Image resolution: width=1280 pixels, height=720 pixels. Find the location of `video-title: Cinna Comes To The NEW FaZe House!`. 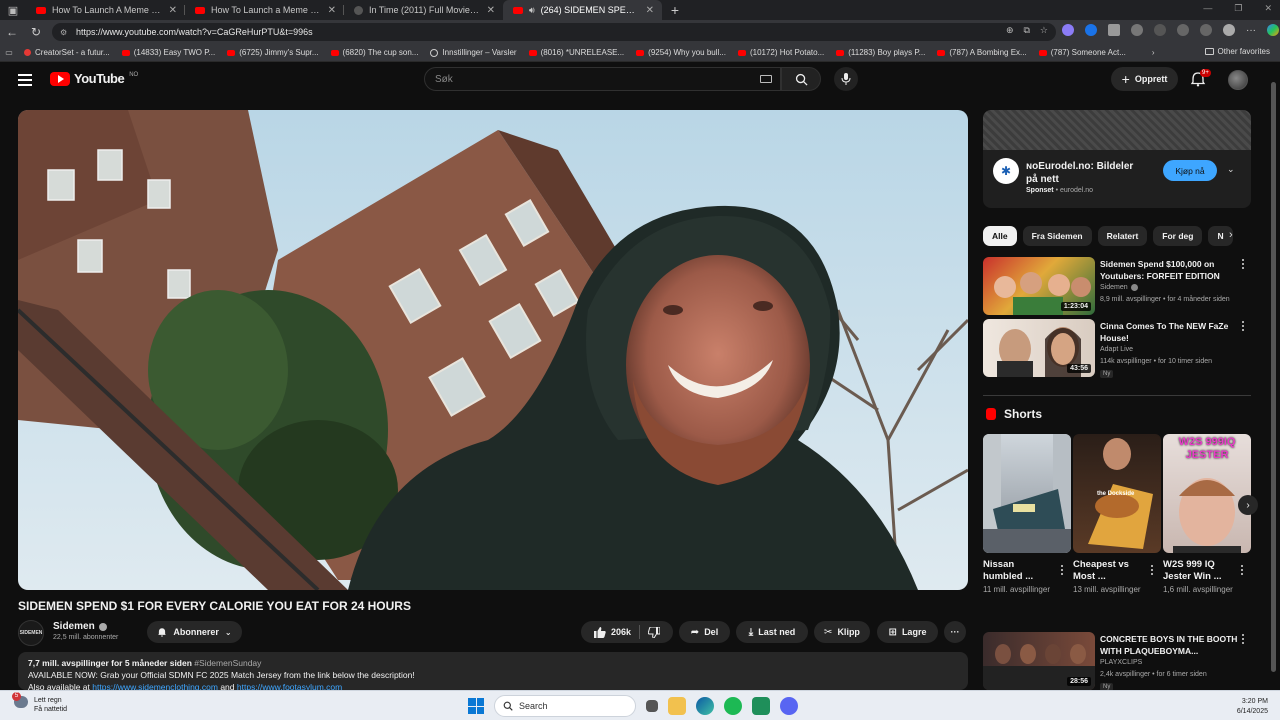

video-title: Cinna Comes To The NEW FaZe House! is located at coordinates (1169, 332).